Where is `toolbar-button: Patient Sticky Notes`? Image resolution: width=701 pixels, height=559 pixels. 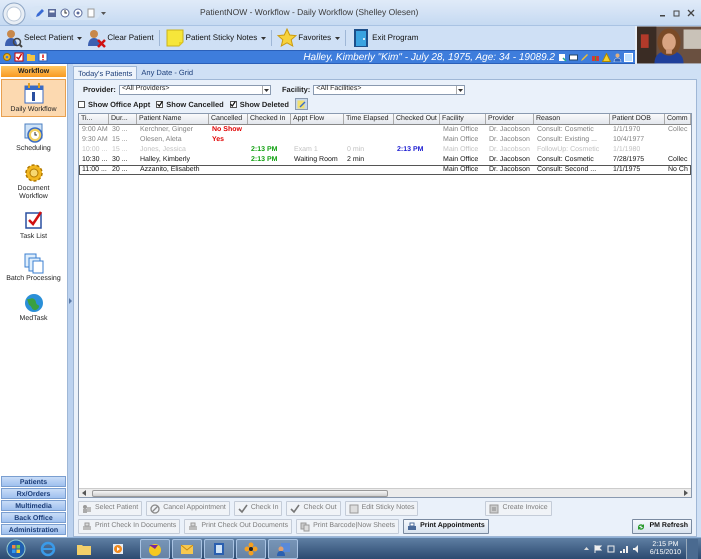
toolbar-button: Patient Sticky Notes is located at coordinates (211, 38).